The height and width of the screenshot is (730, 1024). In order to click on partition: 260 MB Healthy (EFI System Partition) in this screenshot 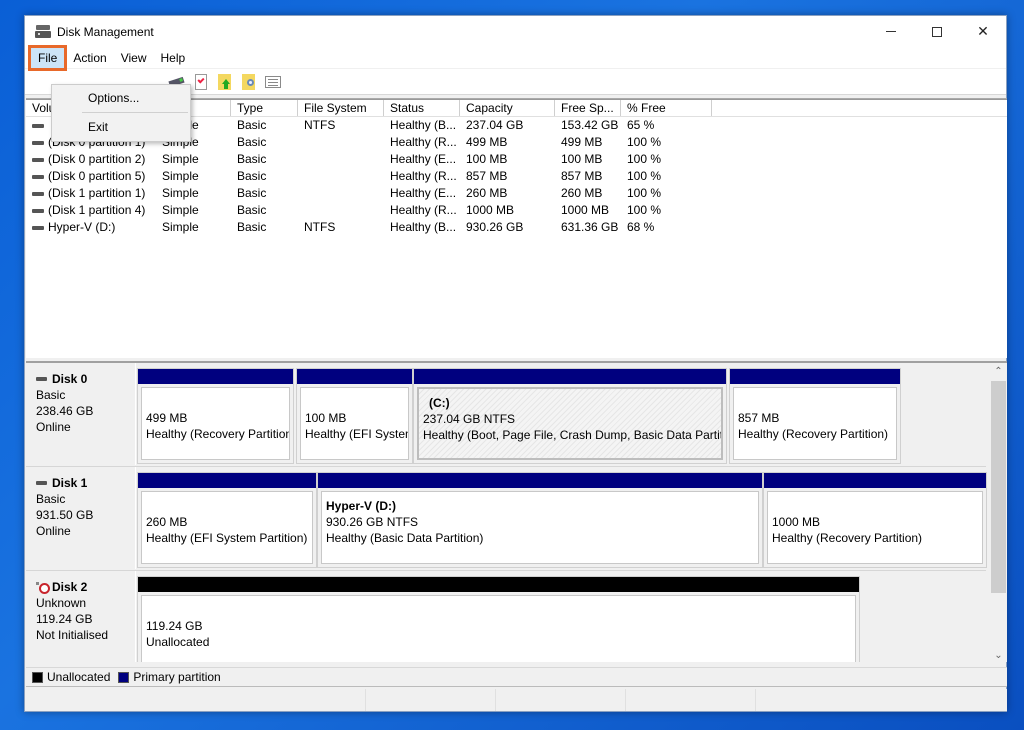, I will do `click(227, 520)`.